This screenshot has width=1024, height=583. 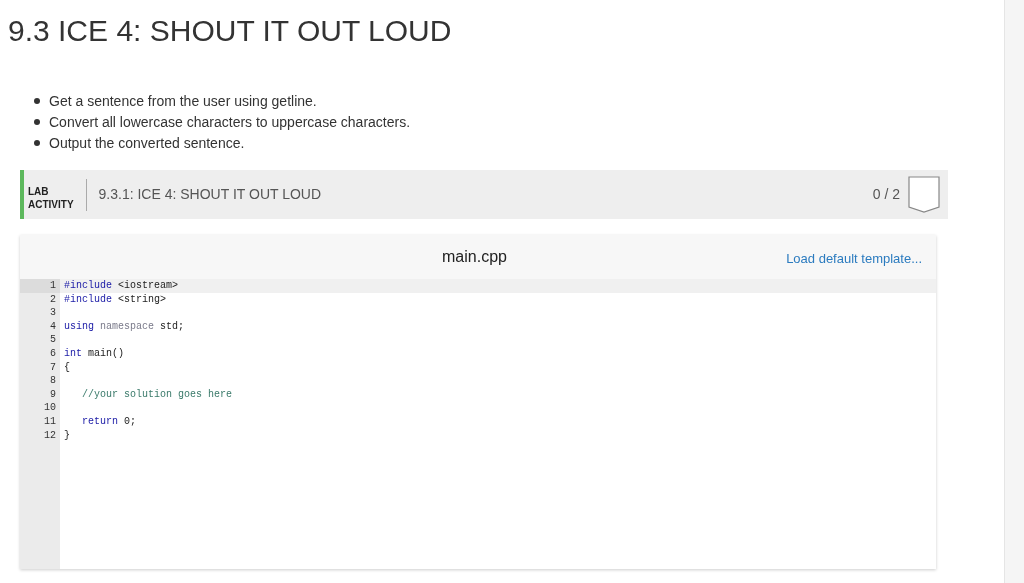 I want to click on code-line: #include <iostream>, so click(x=121, y=285).